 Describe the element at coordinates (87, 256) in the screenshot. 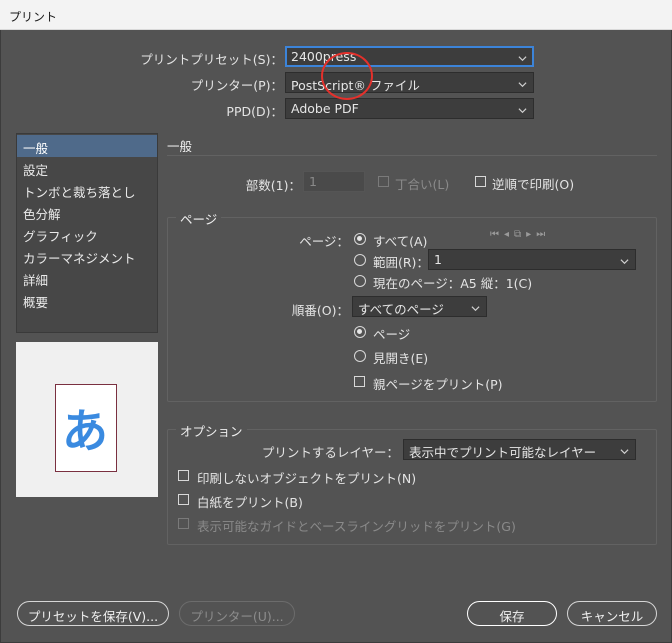

I see `sidebar-item-color-management: カラーマネジメント` at that location.